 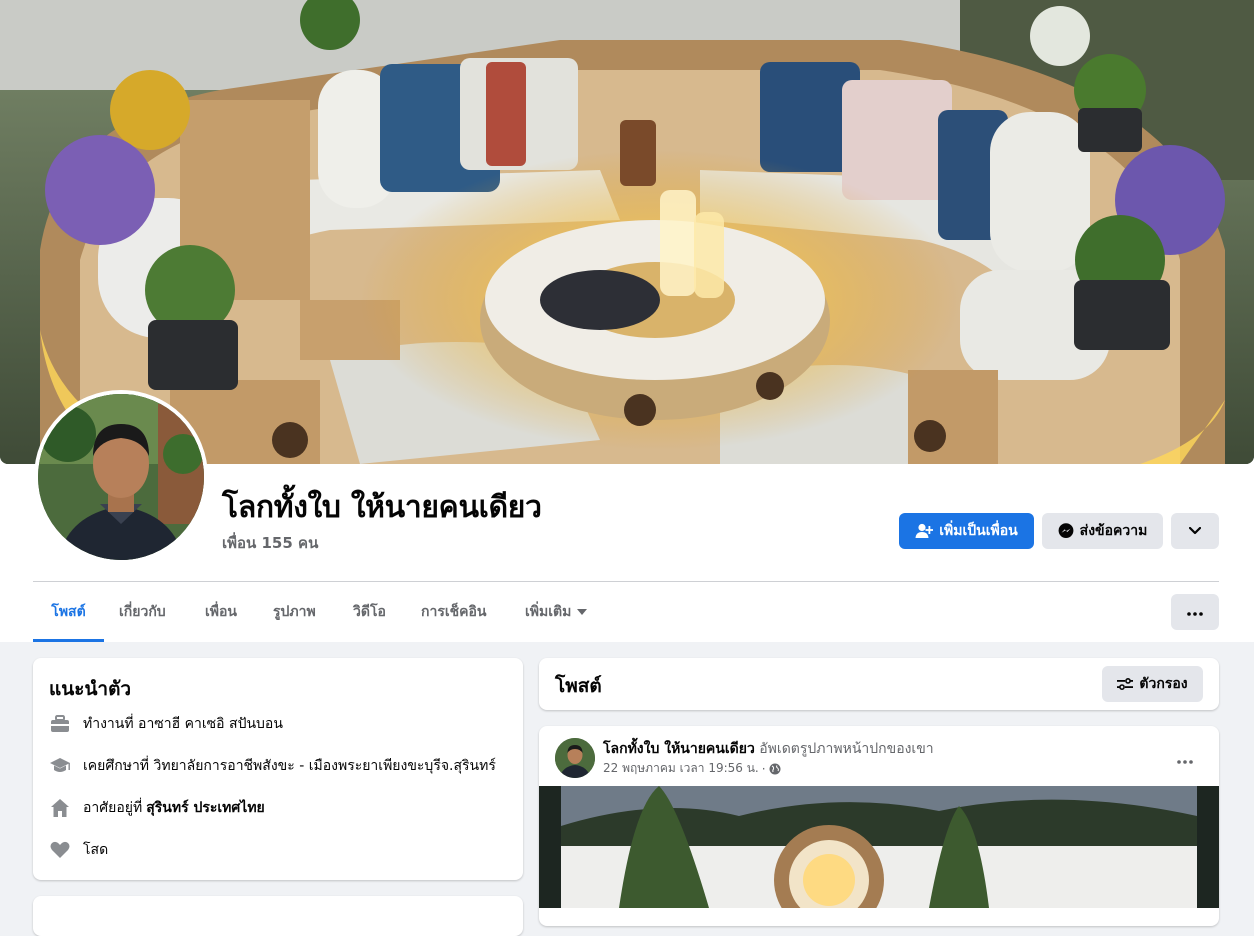 I want to click on intro-relationship-text: โสด, so click(x=96, y=850).